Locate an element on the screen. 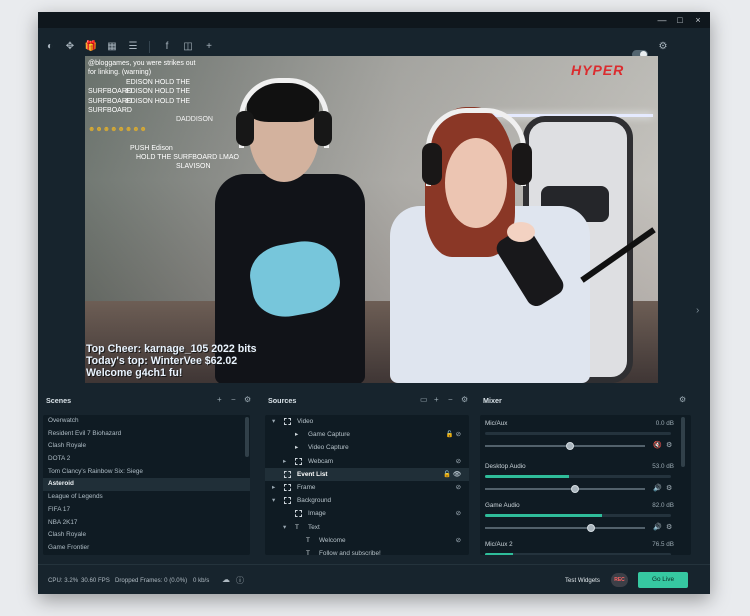 Image resolution: width=750 pixels, height=616 pixels. camera-icon: ◫ is located at coordinates (188, 47).